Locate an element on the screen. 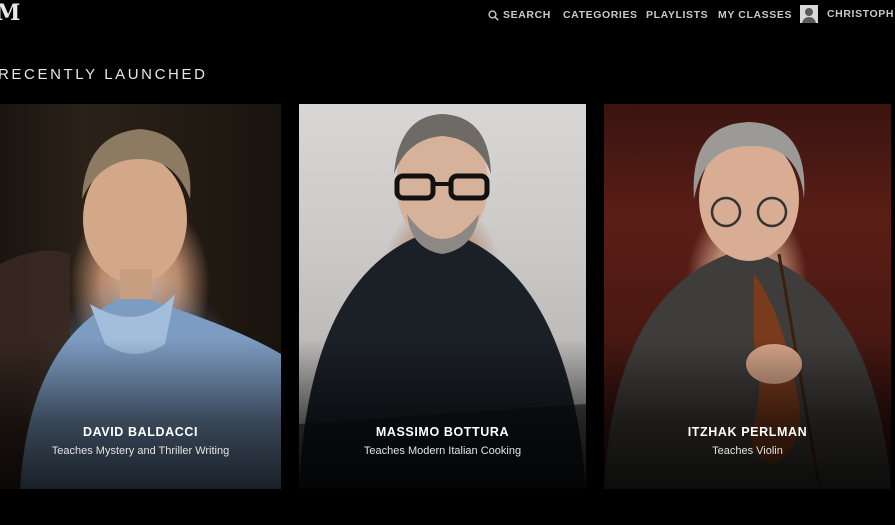 The image size is (895, 525). nav-categories: CATEGORIES is located at coordinates (600, 15).